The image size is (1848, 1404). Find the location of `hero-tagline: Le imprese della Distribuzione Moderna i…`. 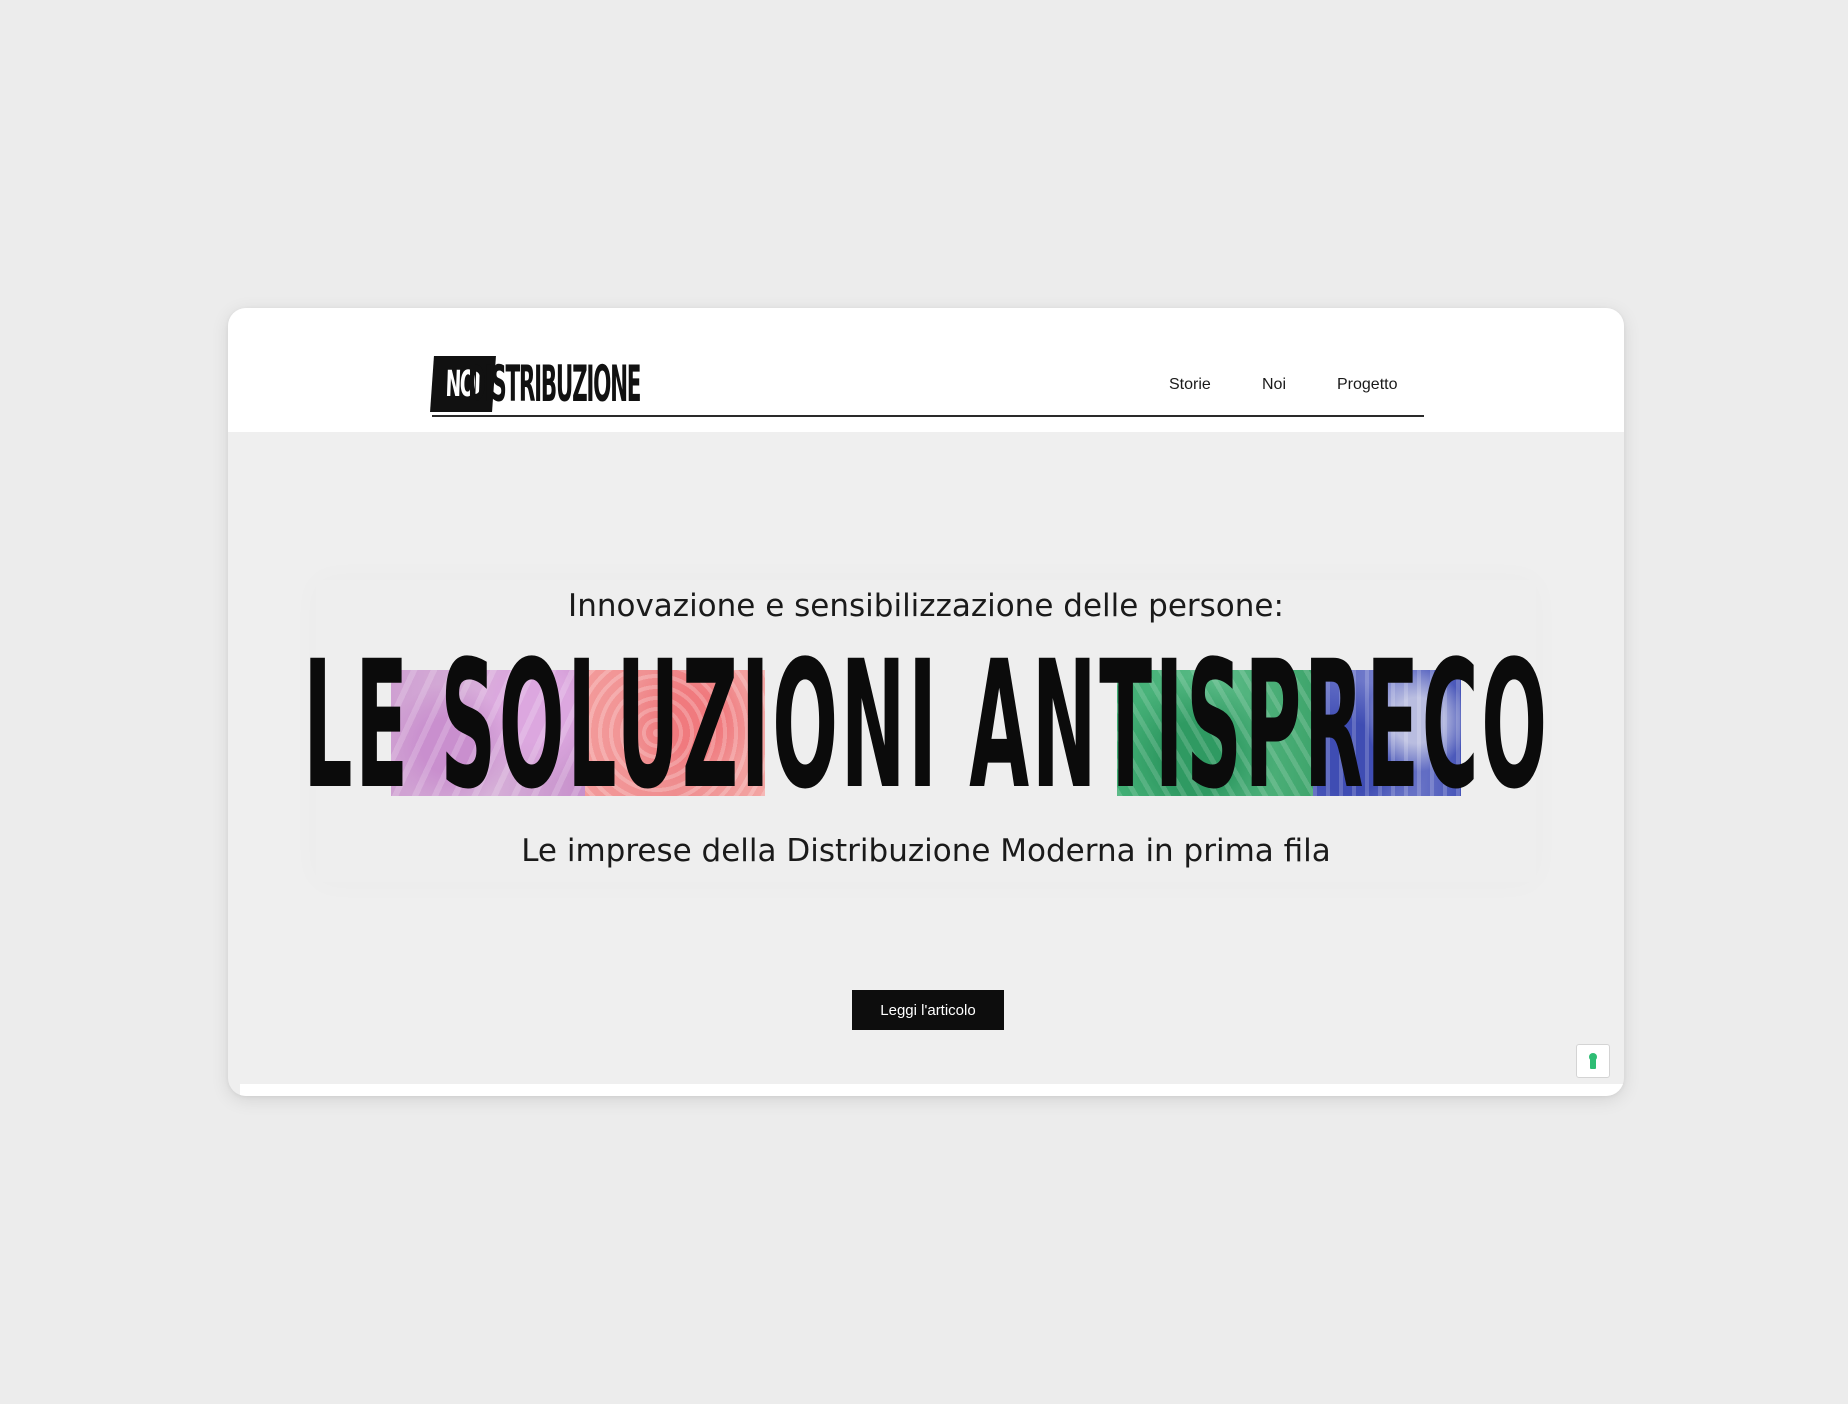

hero-tagline: Le imprese della Distribuzione Moderna i… is located at coordinates (926, 851).